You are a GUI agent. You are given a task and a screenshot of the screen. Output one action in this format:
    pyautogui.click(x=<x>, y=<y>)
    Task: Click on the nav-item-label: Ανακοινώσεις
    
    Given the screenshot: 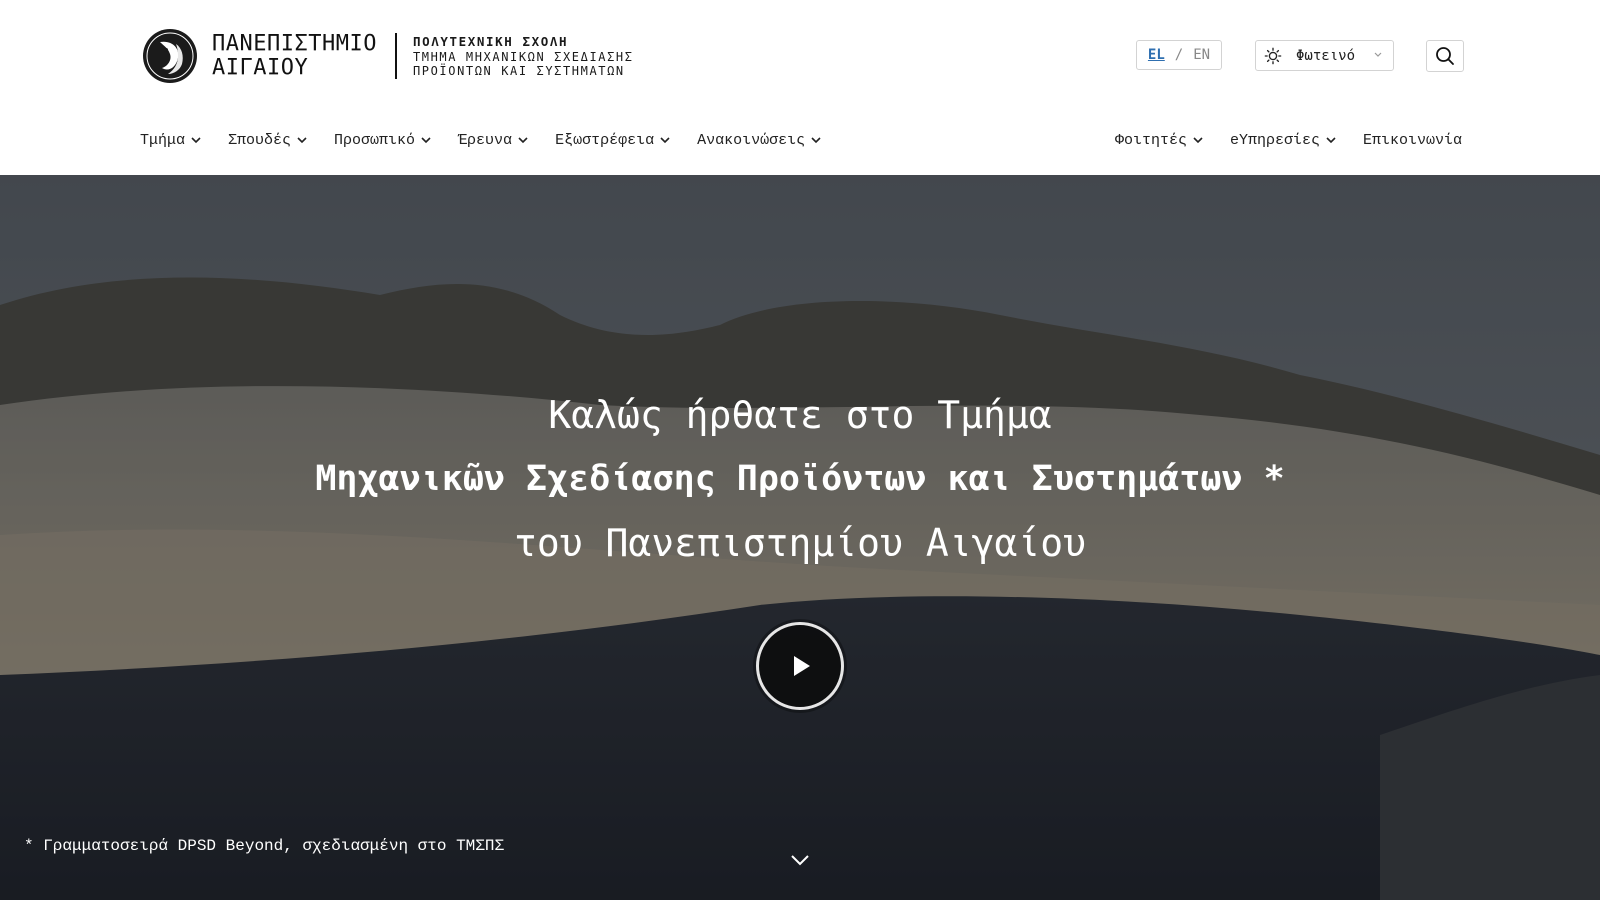 What is the action you would take?
    pyautogui.click(x=751, y=140)
    